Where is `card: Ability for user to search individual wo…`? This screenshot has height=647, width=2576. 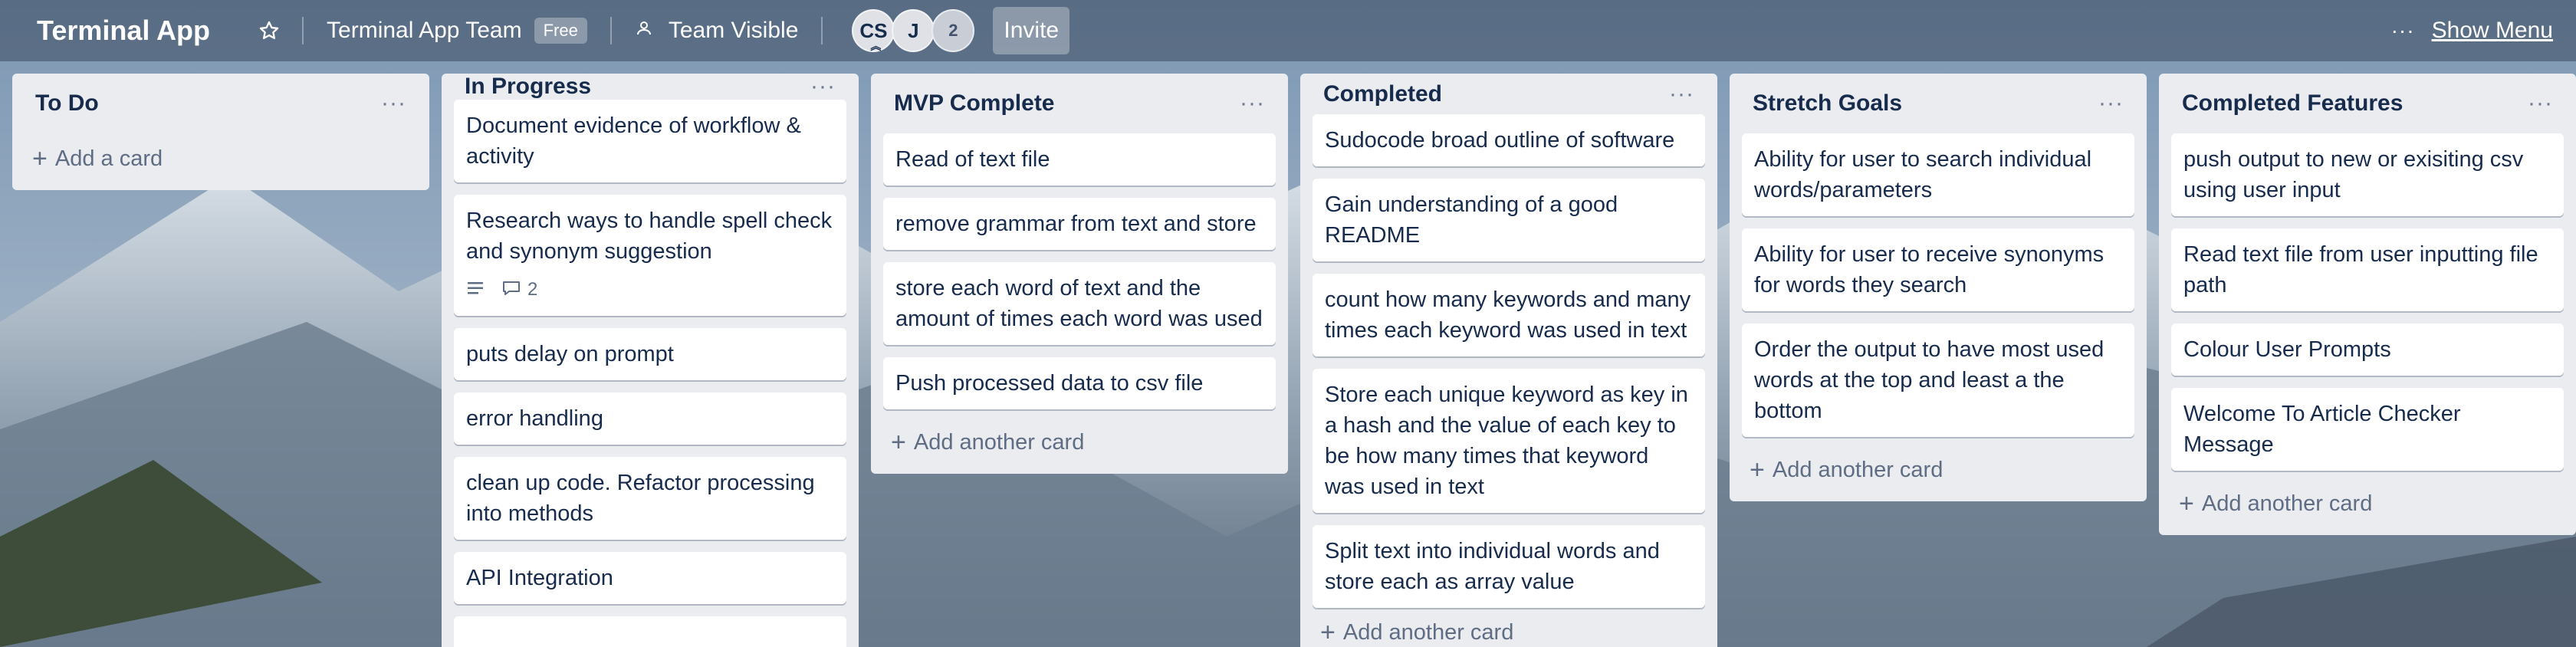 card: Ability for user to search individual wo… is located at coordinates (1938, 175).